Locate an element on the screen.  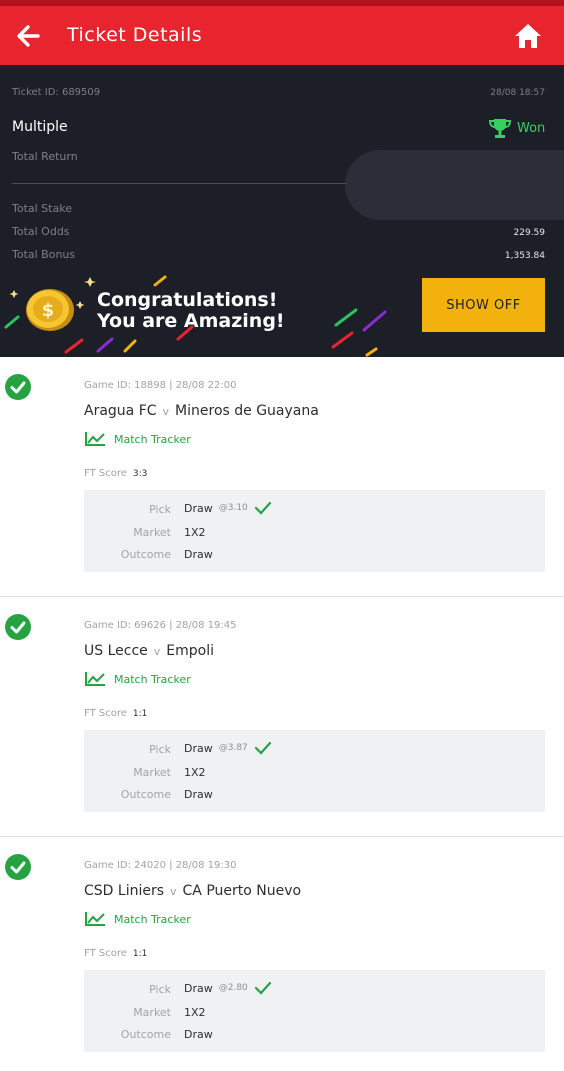
back-button is located at coordinates (28, 36).